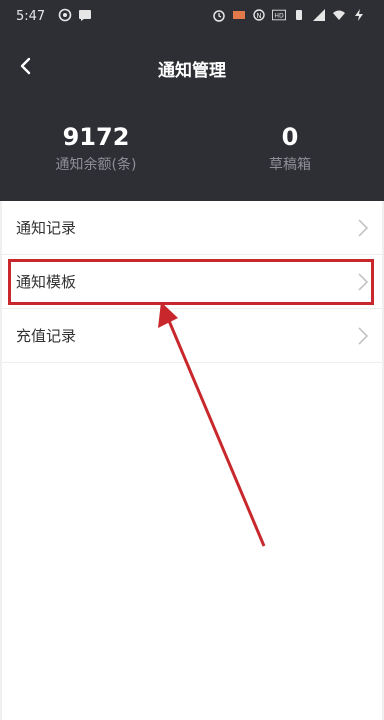 This screenshot has height=720, width=384. What do you see at coordinates (46, 336) in the screenshot?
I see `list-item-label: 充值记录` at bounding box center [46, 336].